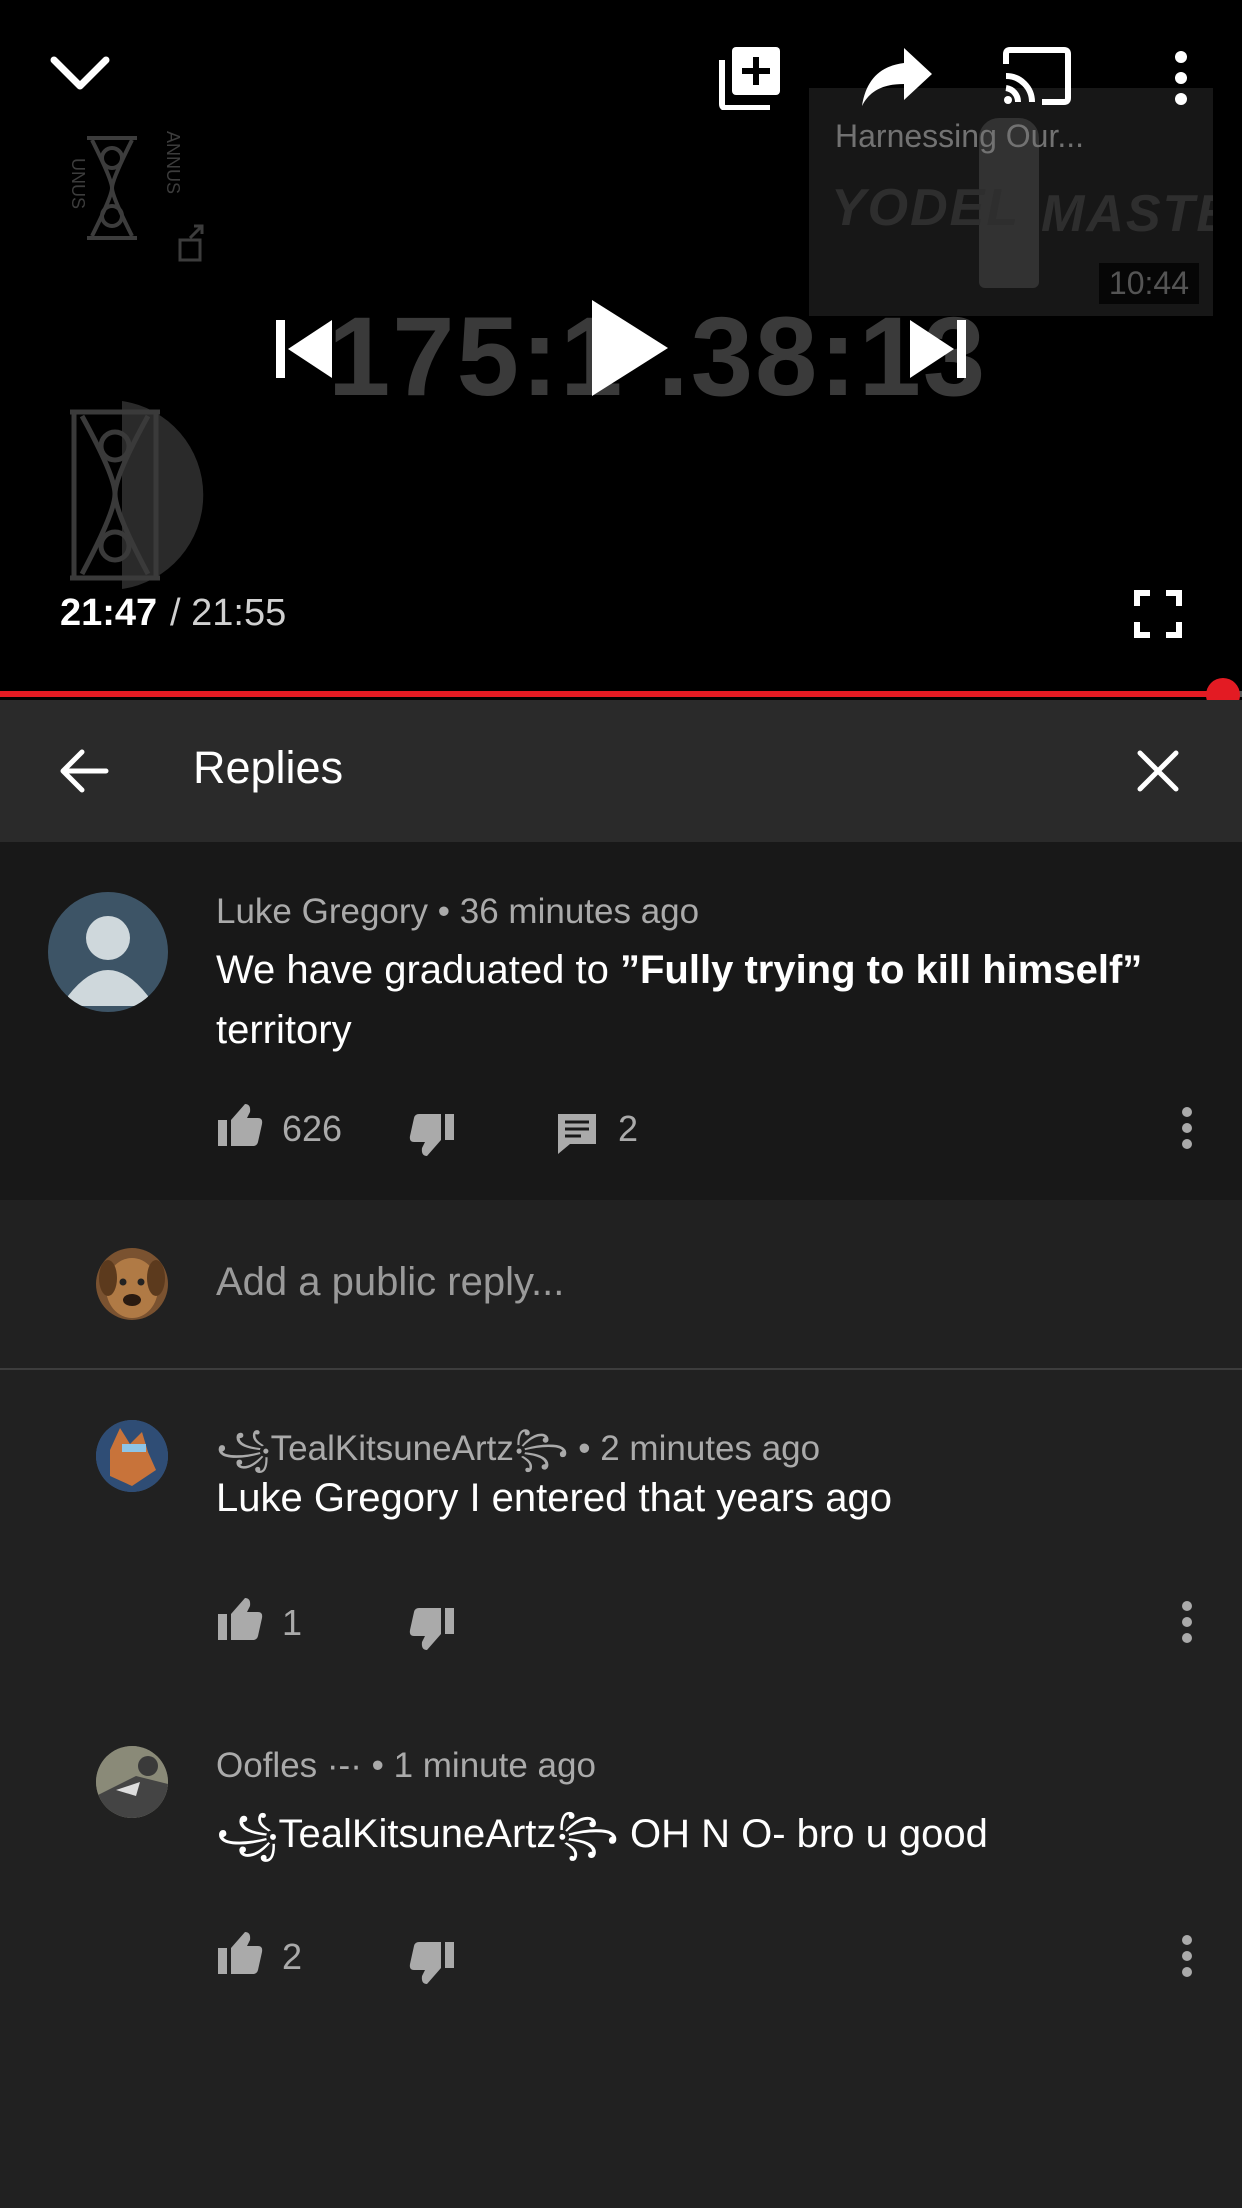 The image size is (1242, 2208). What do you see at coordinates (418, 970) in the screenshot?
I see `comment-text-prefix: We have graduated to` at bounding box center [418, 970].